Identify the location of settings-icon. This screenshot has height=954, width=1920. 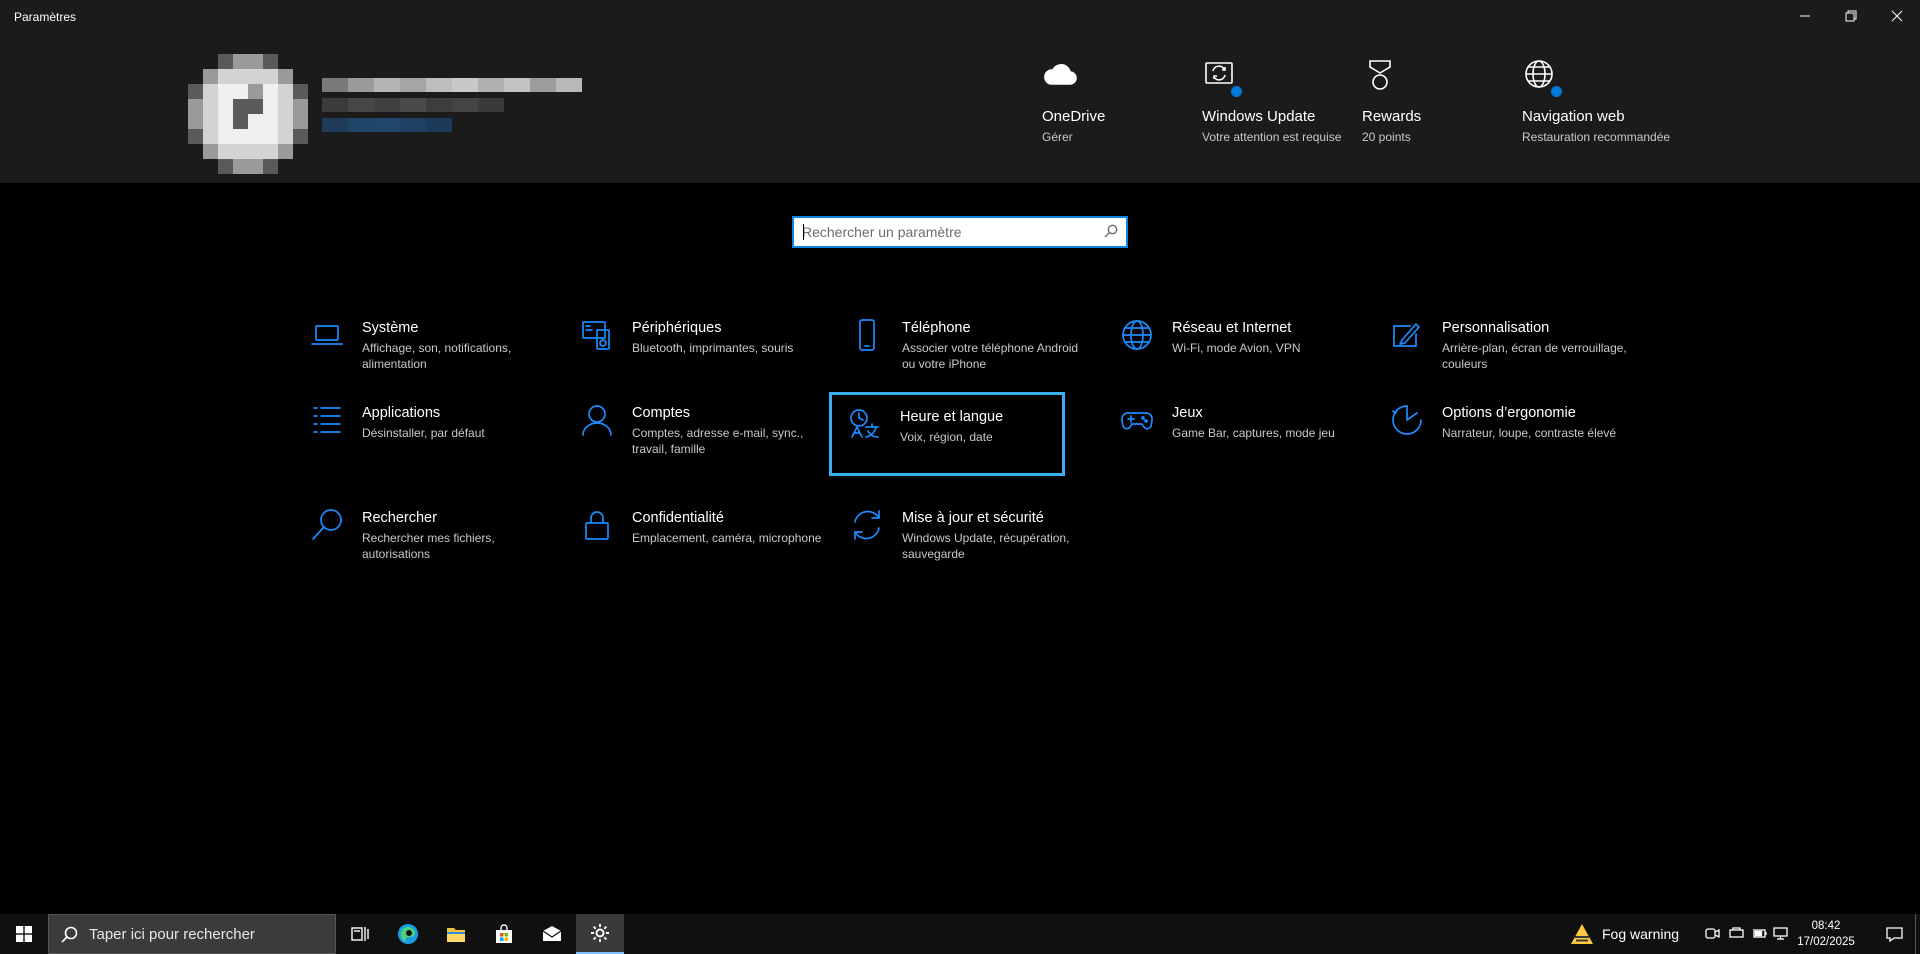
(600, 933).